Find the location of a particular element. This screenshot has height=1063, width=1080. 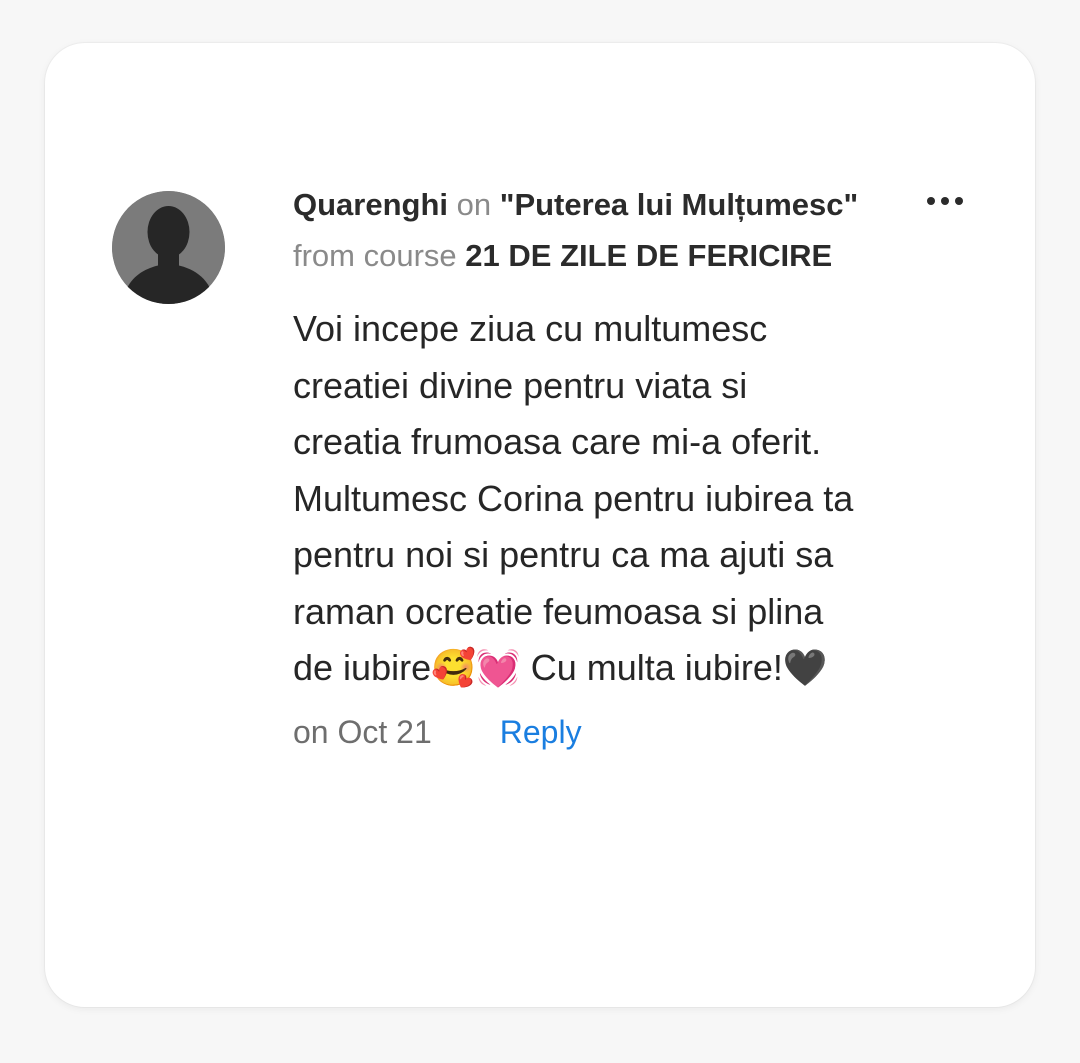

more-horizontal-icon is located at coordinates (945, 201).